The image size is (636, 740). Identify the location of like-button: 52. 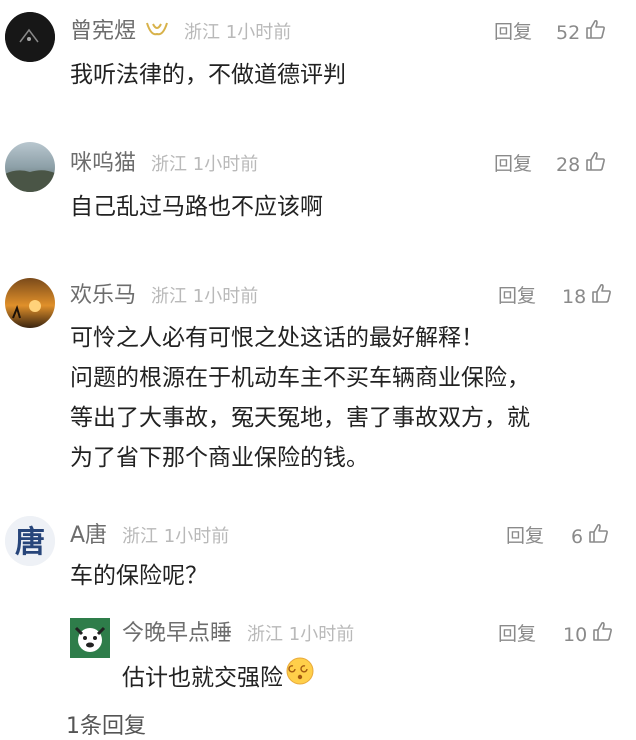
(581, 33).